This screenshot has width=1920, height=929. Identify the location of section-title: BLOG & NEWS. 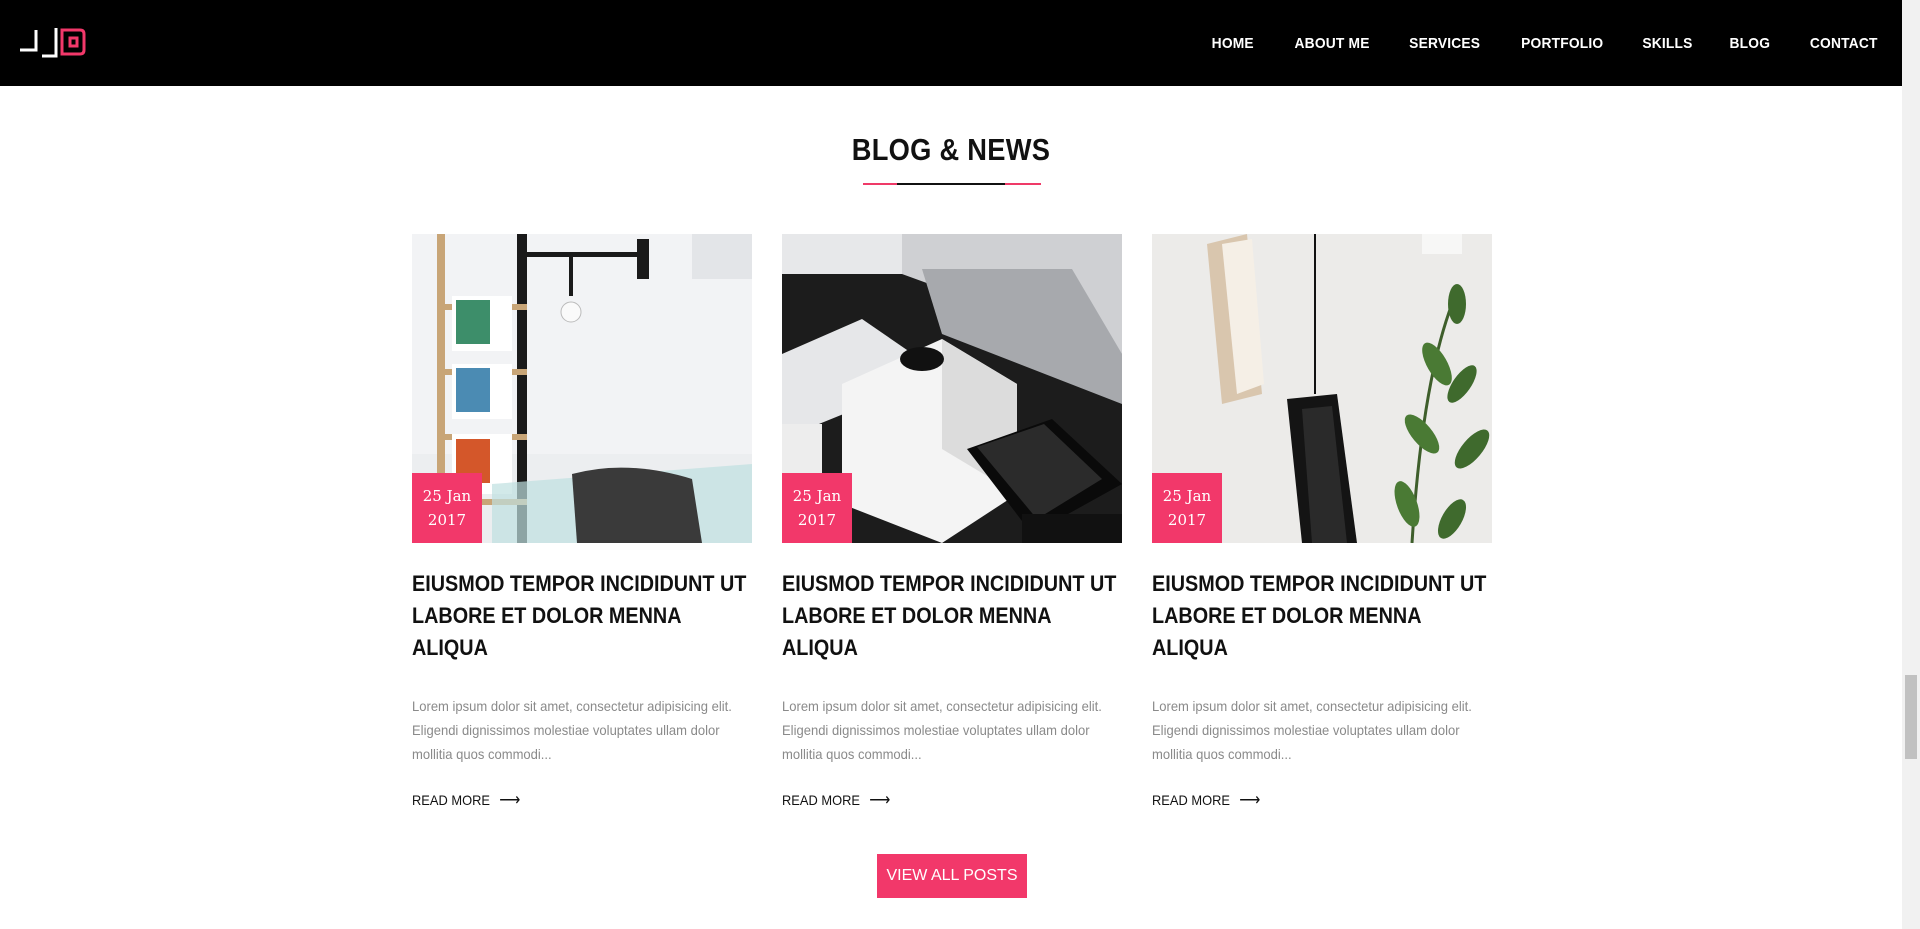
(951, 149).